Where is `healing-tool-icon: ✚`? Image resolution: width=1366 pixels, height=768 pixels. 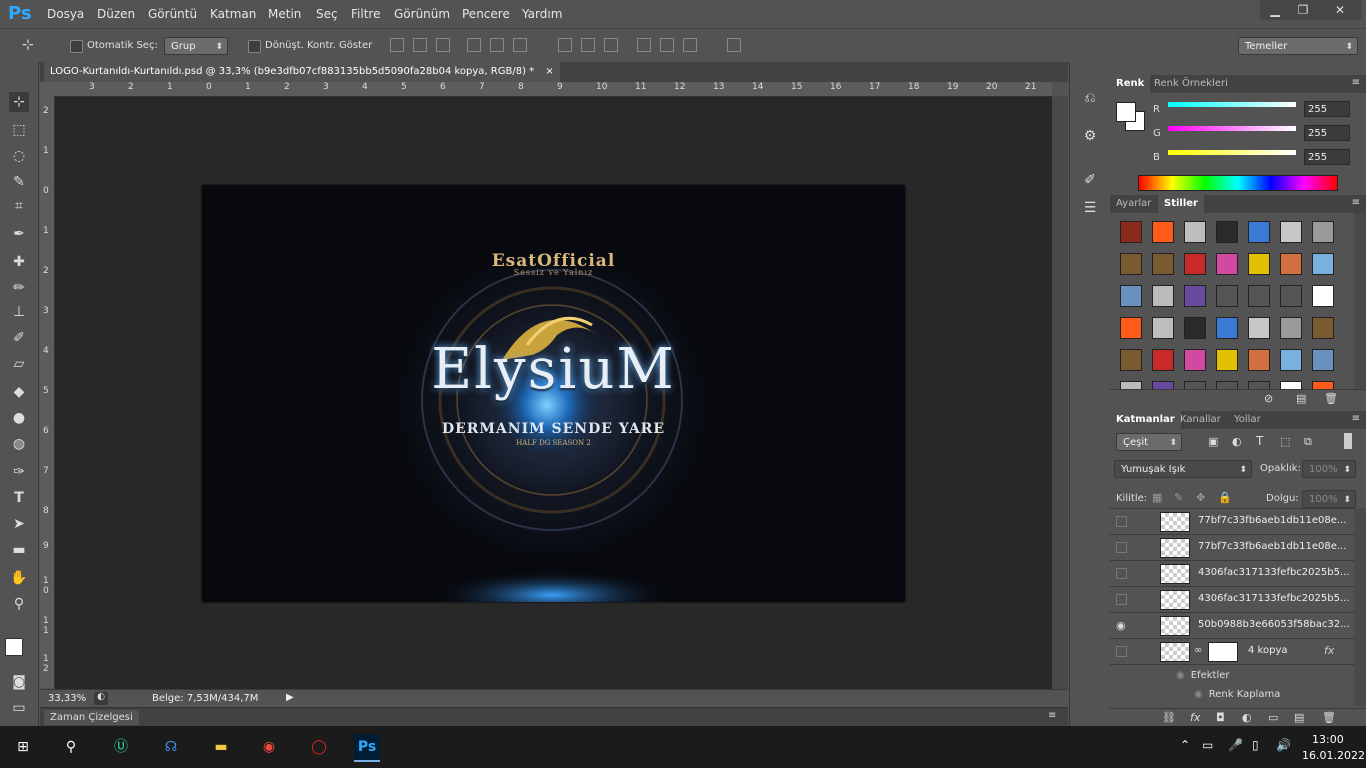 healing-tool-icon: ✚ is located at coordinates (19, 262).